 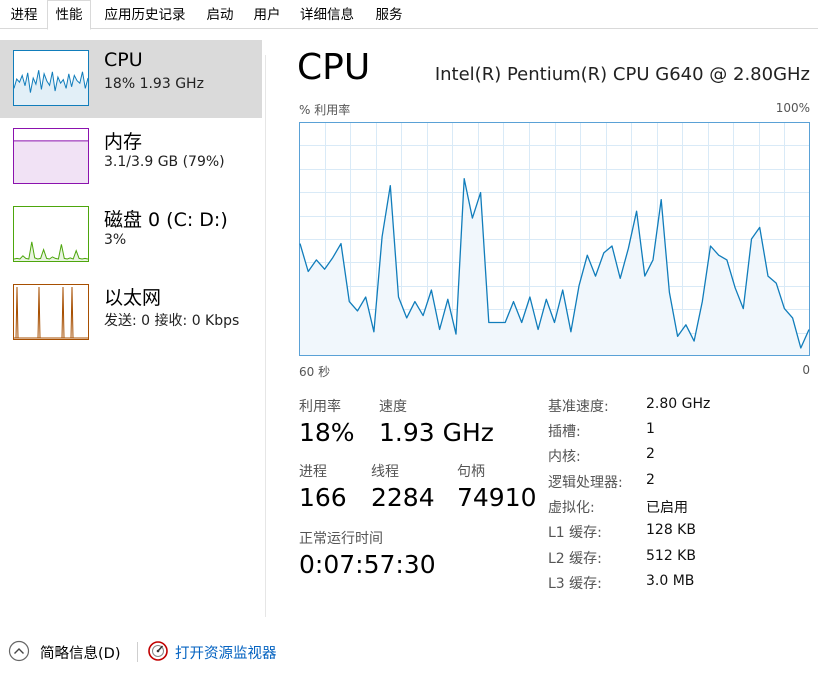 What do you see at coordinates (145, 15) in the screenshot?
I see `tab-app-history: 应用历史记录` at bounding box center [145, 15].